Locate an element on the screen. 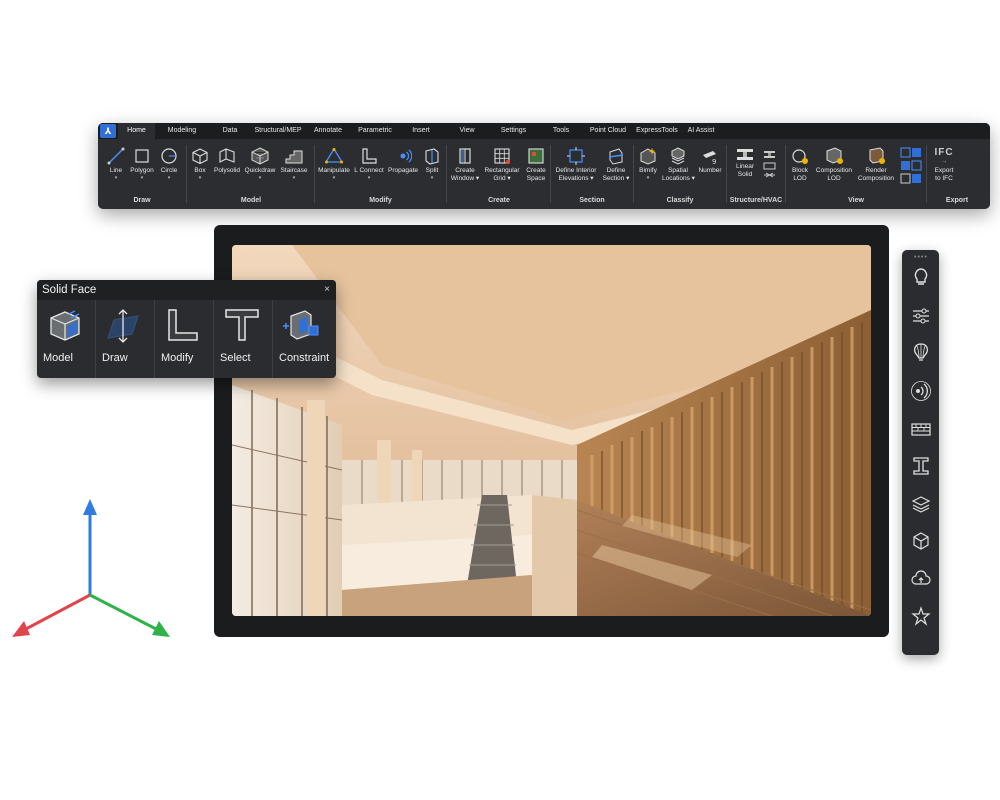  structure-small-icons is located at coordinates (770, 166).